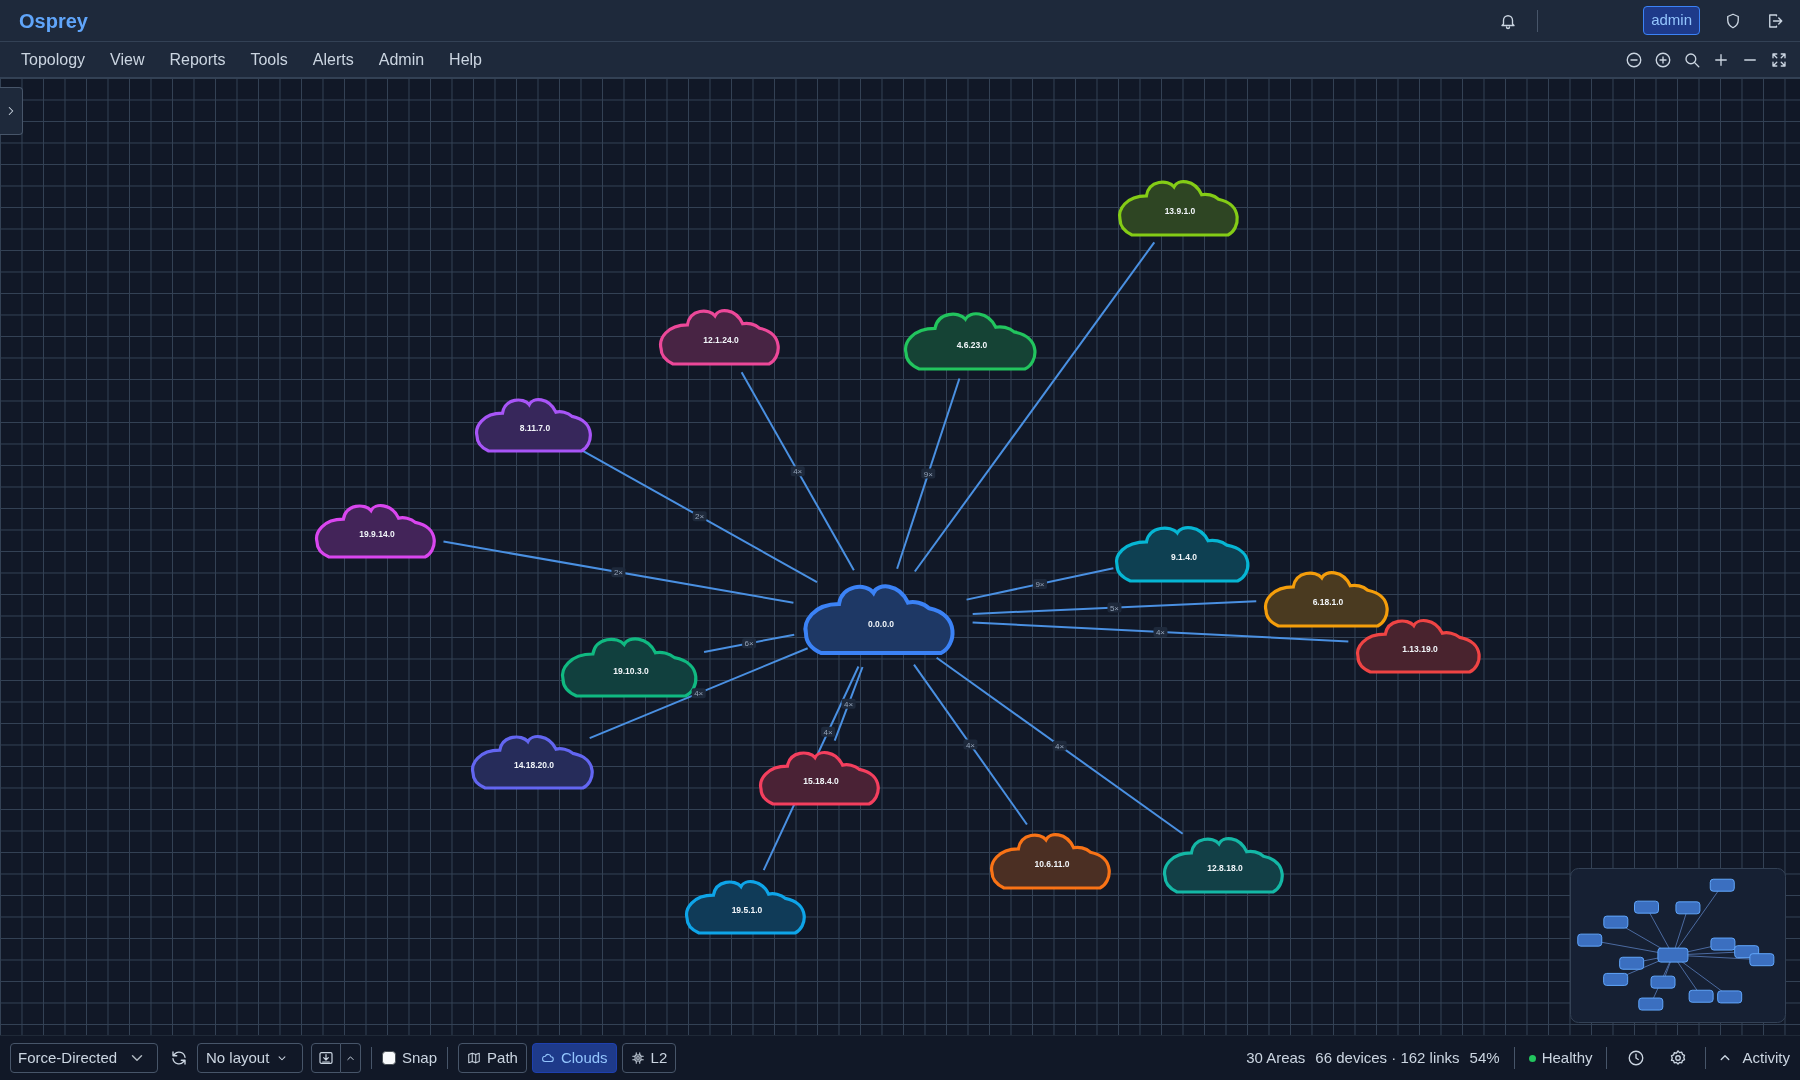 The height and width of the screenshot is (1080, 1800). I want to click on snap-checkbox, so click(389, 1058).